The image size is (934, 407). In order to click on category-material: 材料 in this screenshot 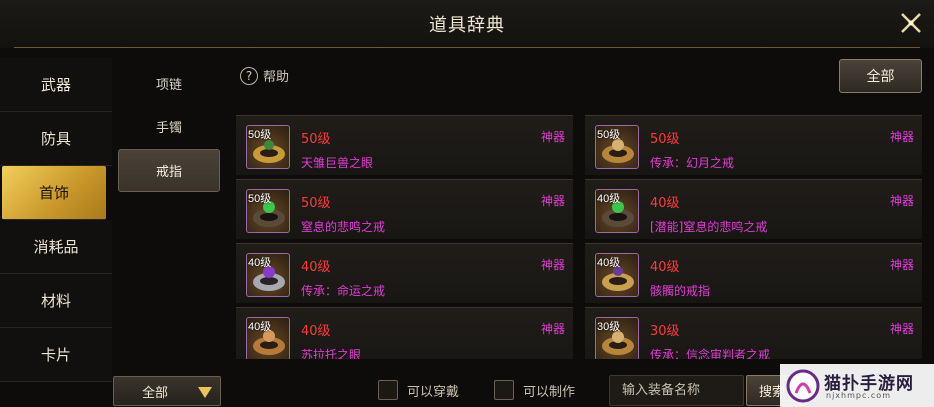, I will do `click(56, 301)`.